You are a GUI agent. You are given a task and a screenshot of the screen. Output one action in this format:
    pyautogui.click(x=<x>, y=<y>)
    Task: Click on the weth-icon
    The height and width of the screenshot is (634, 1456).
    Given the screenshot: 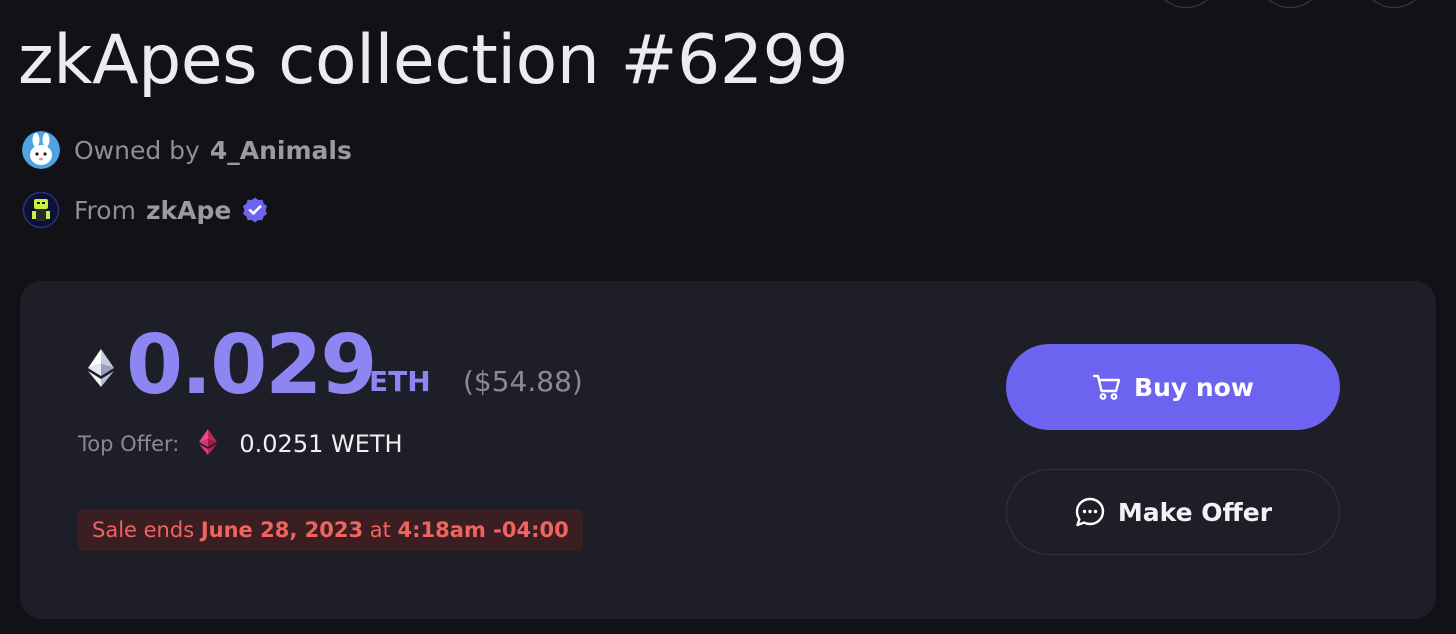 What is the action you would take?
    pyautogui.click(x=208, y=444)
    